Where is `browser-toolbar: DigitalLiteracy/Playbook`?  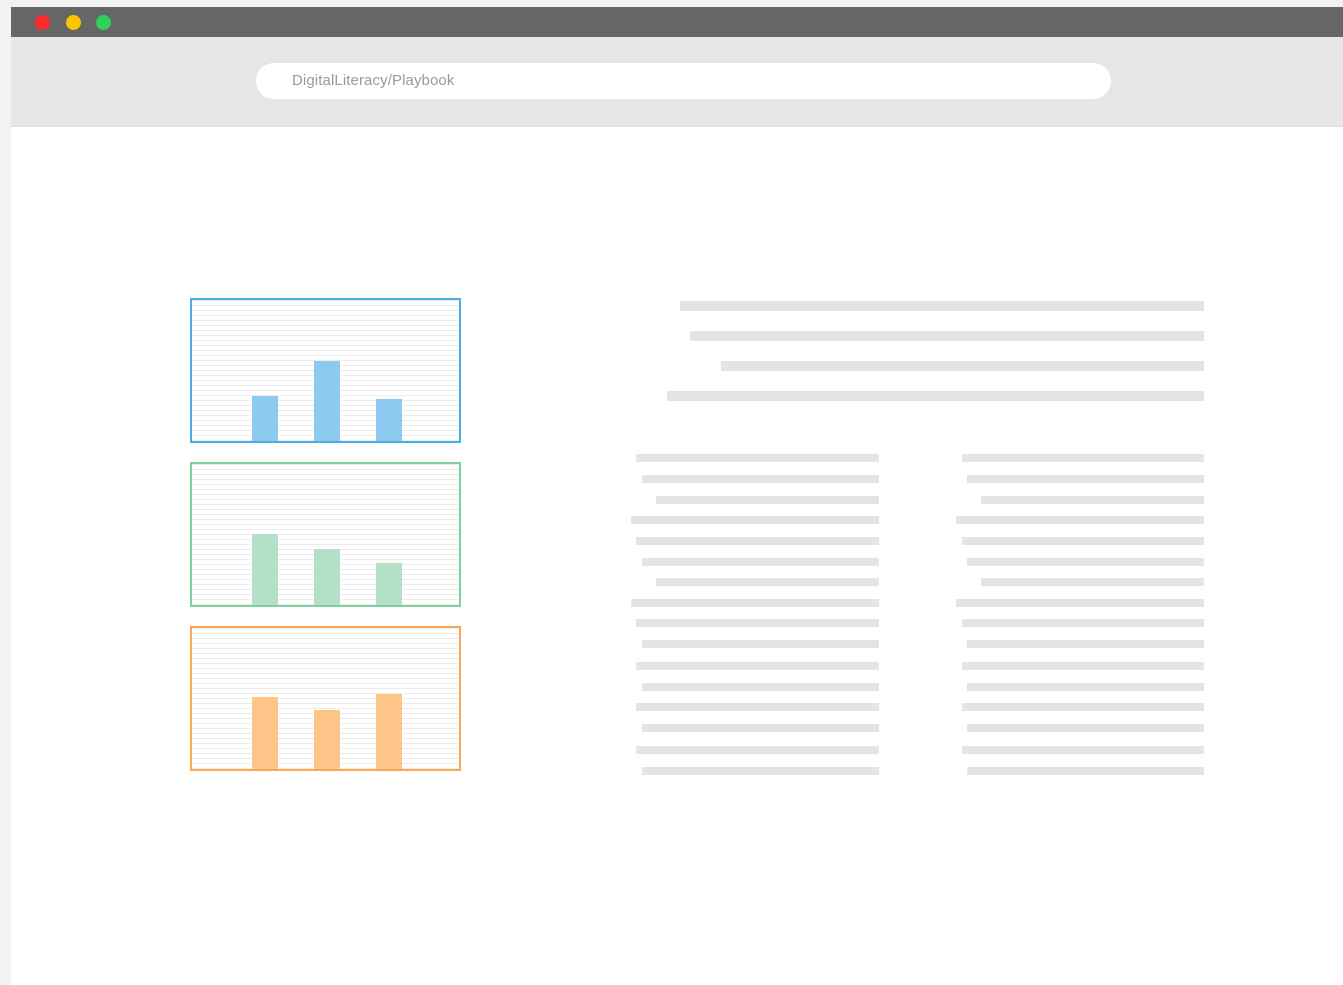 browser-toolbar: DigitalLiteracy/Playbook is located at coordinates (677, 82).